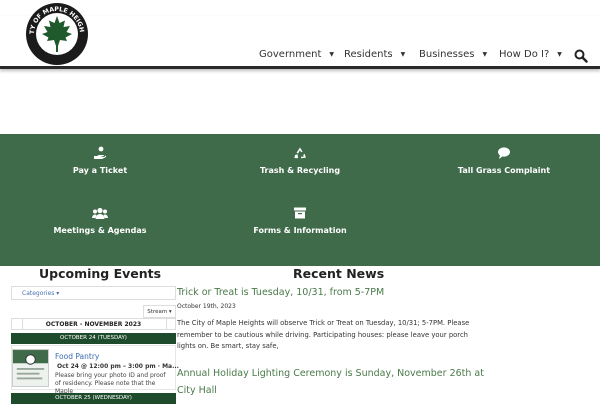 The image size is (600, 404). I want to click on nav-residents-label: Residents, so click(368, 54).